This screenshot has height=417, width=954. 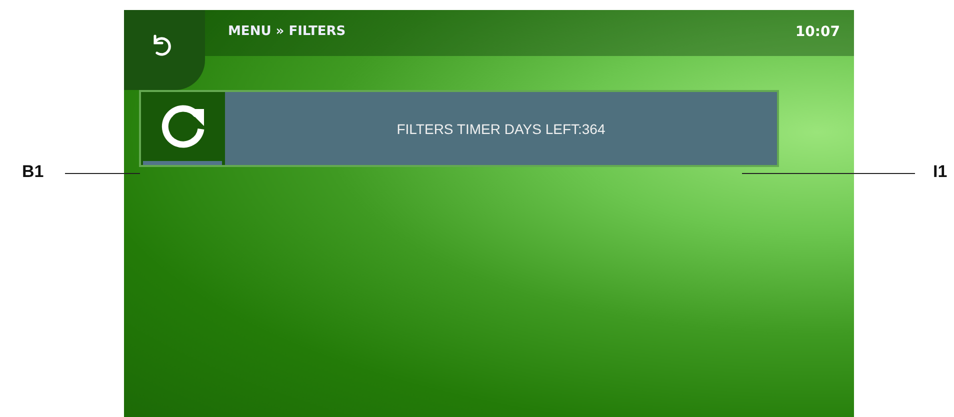 I want to click on back-button, so click(x=164, y=50).